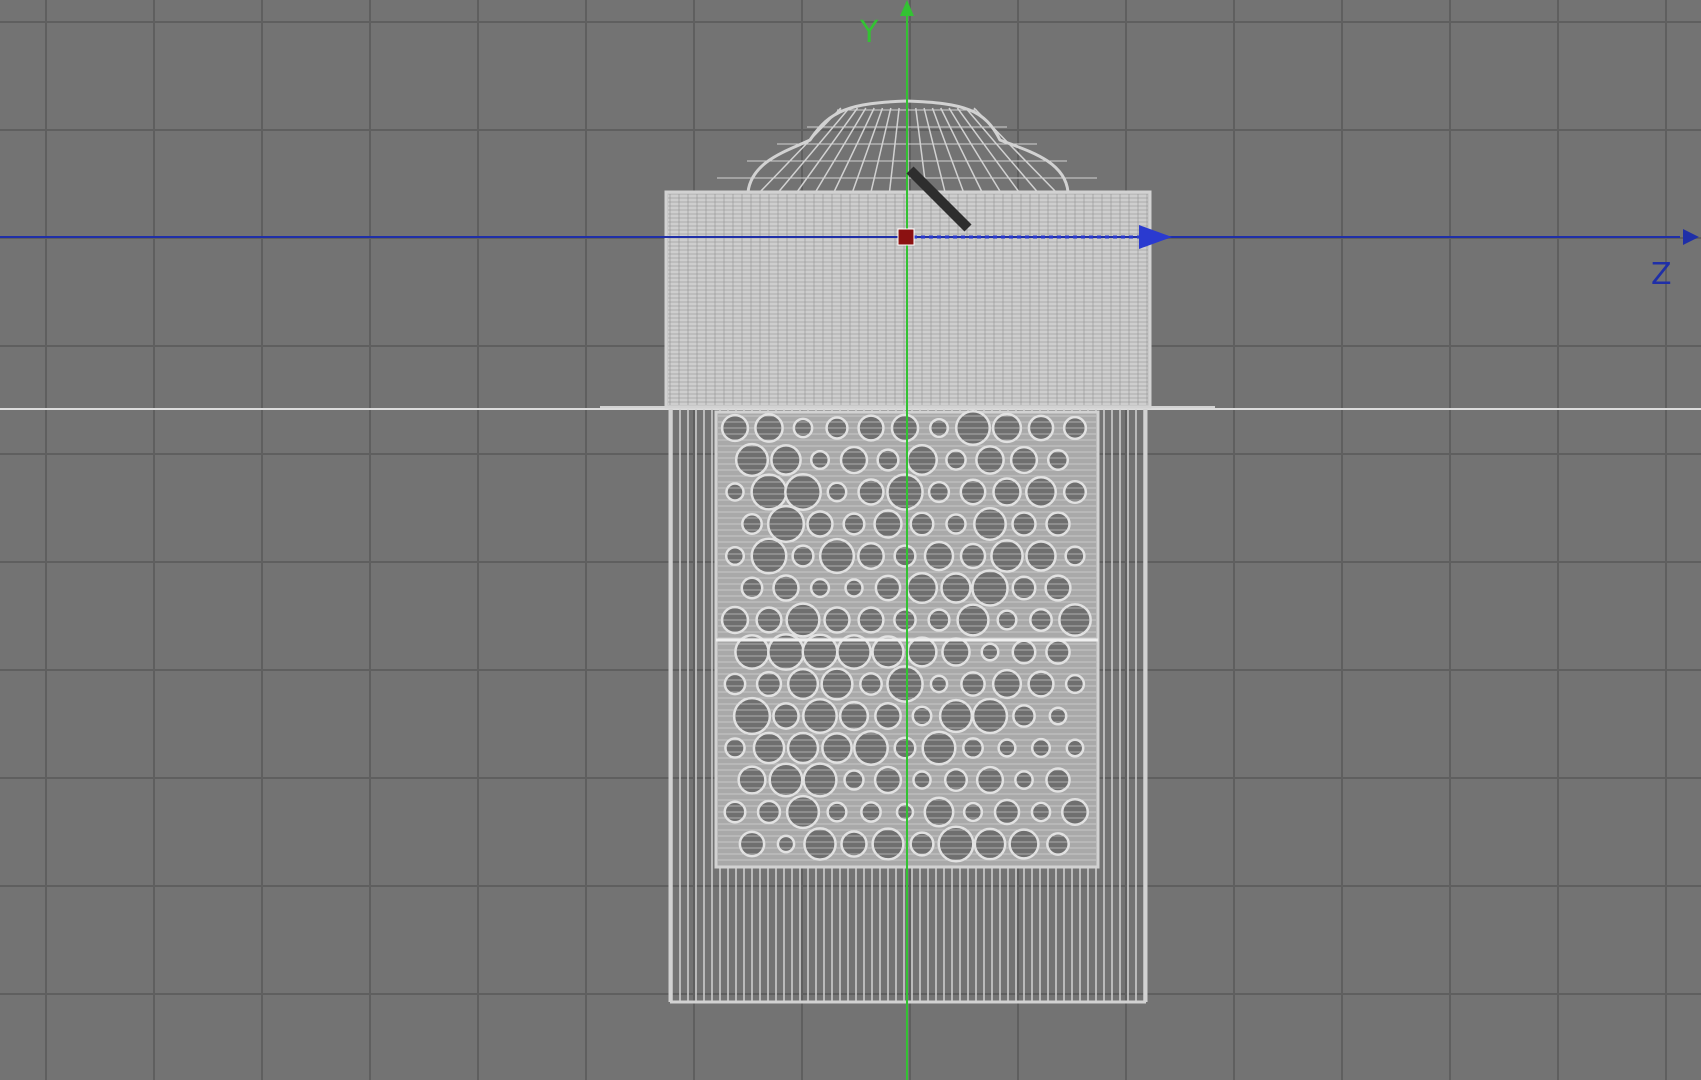 The image size is (1701, 1080). I want to click on z-move-handle-icon, so click(1155, 237).